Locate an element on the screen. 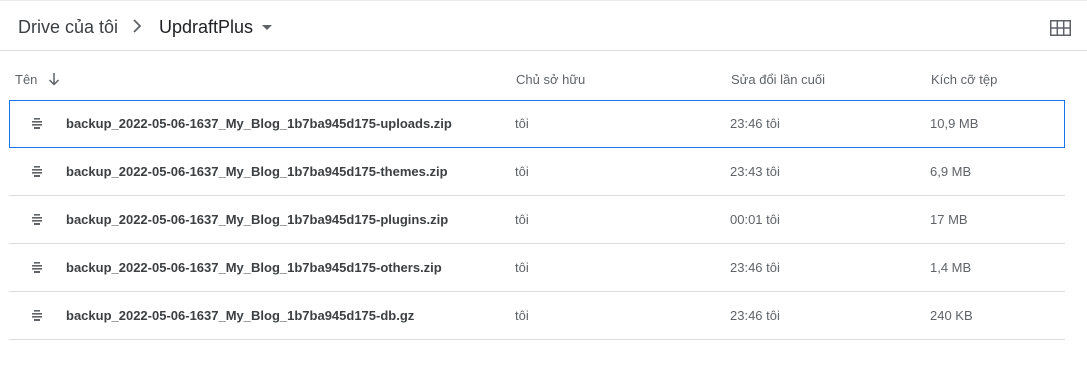 This screenshot has width=1087, height=375. breadcrumb-my-drive: Drive của tôi is located at coordinates (68, 27).